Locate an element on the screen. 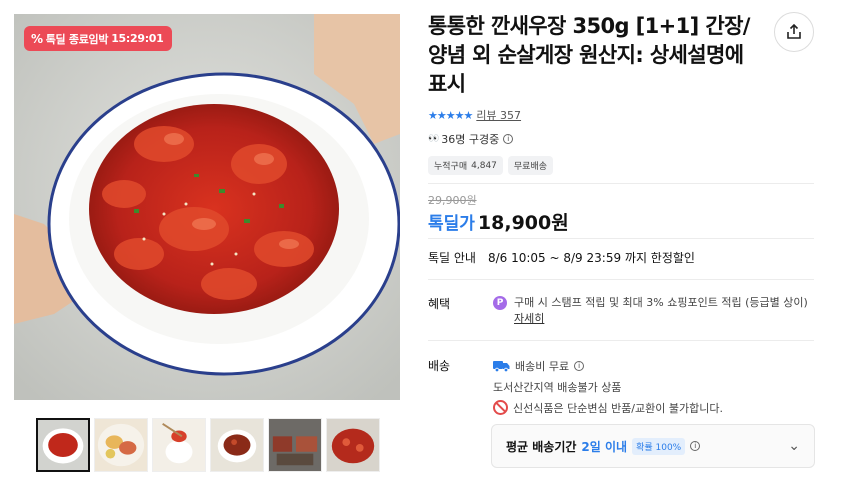  shipping-fee: 배송비 무료 is located at coordinates (542, 366).